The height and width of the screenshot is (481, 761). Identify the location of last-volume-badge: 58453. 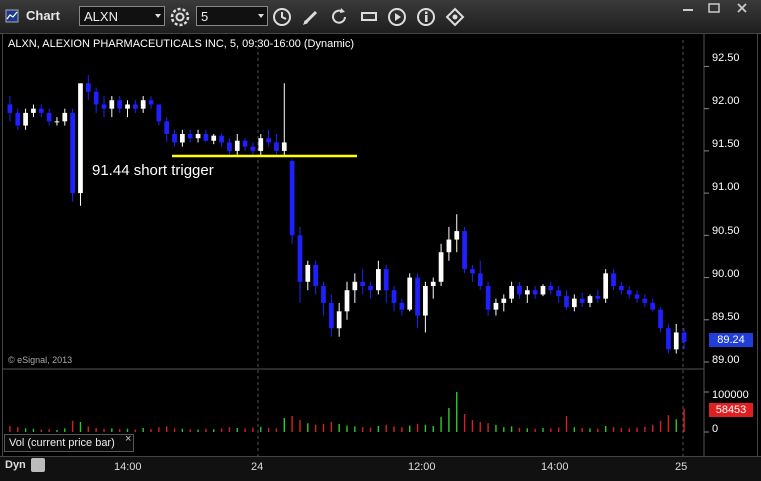
(731, 410).